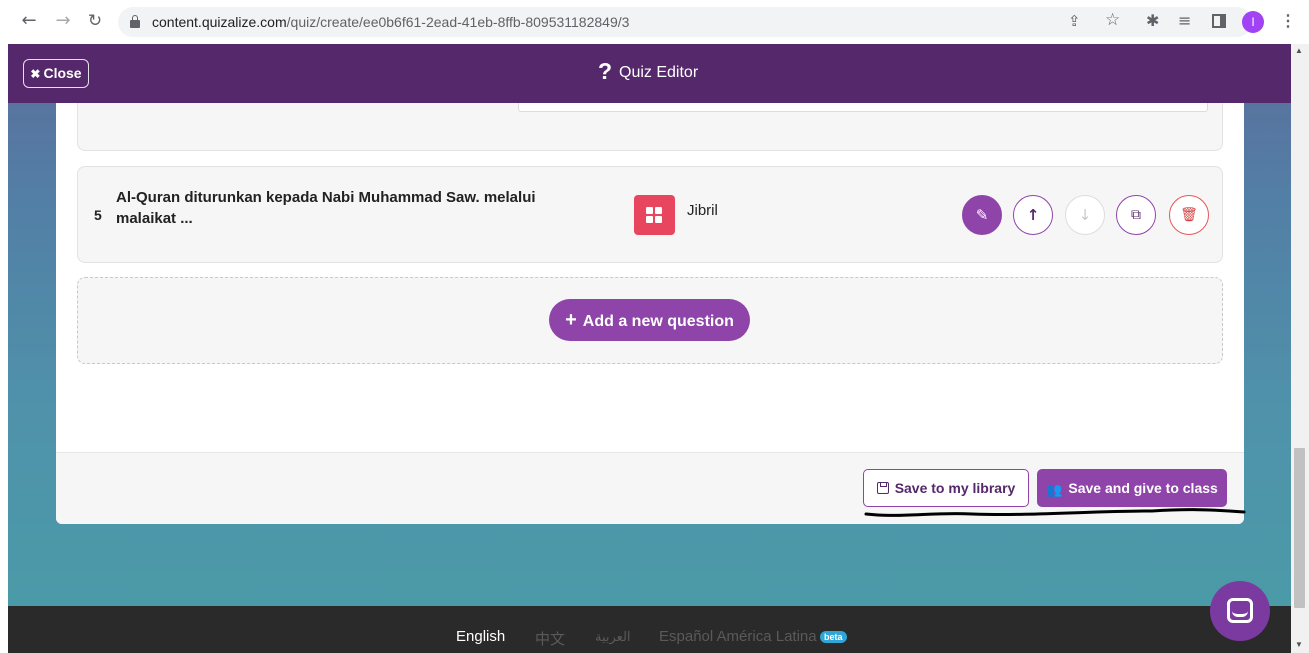 This screenshot has height=653, width=1309. I want to click on delete-question-button: 🗑, so click(1189, 215).